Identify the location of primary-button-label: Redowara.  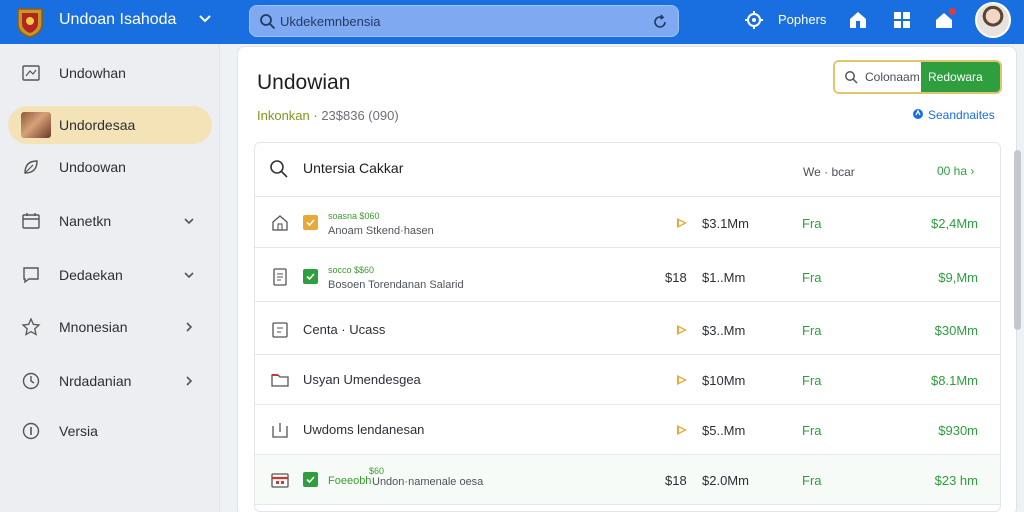
(955, 77).